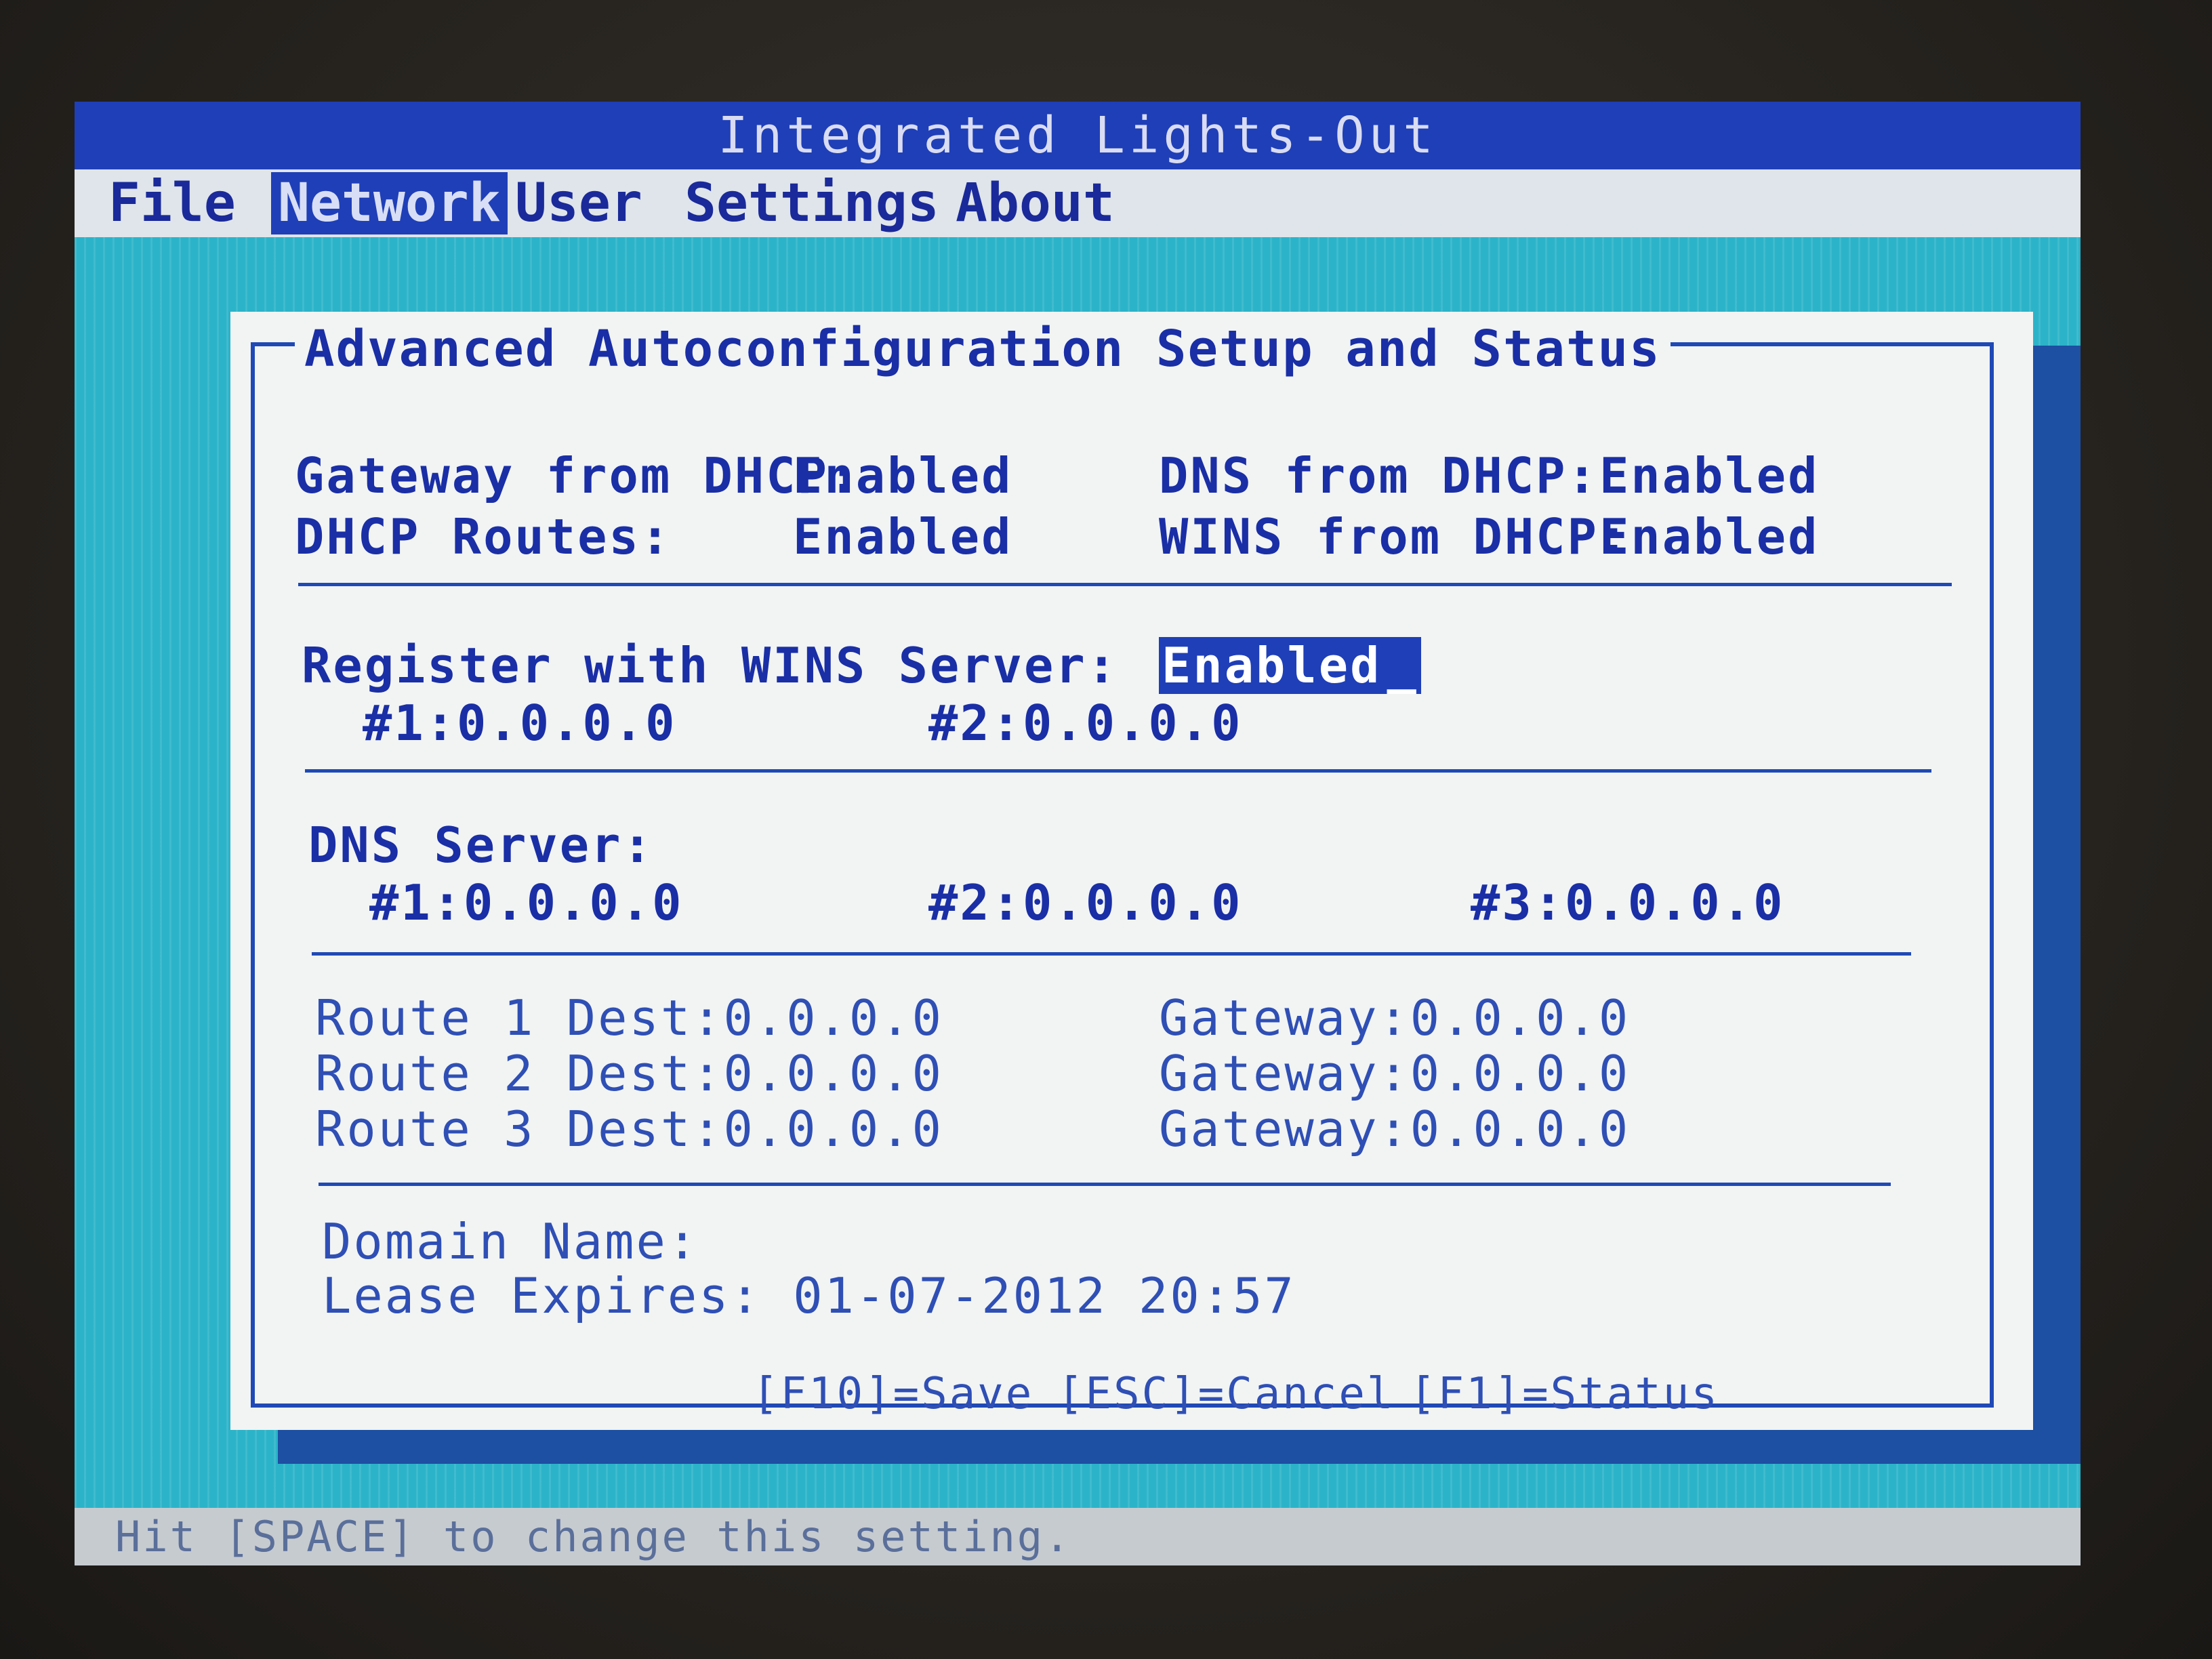  What do you see at coordinates (812, 203) in the screenshot?
I see `menu-settings: Settings` at bounding box center [812, 203].